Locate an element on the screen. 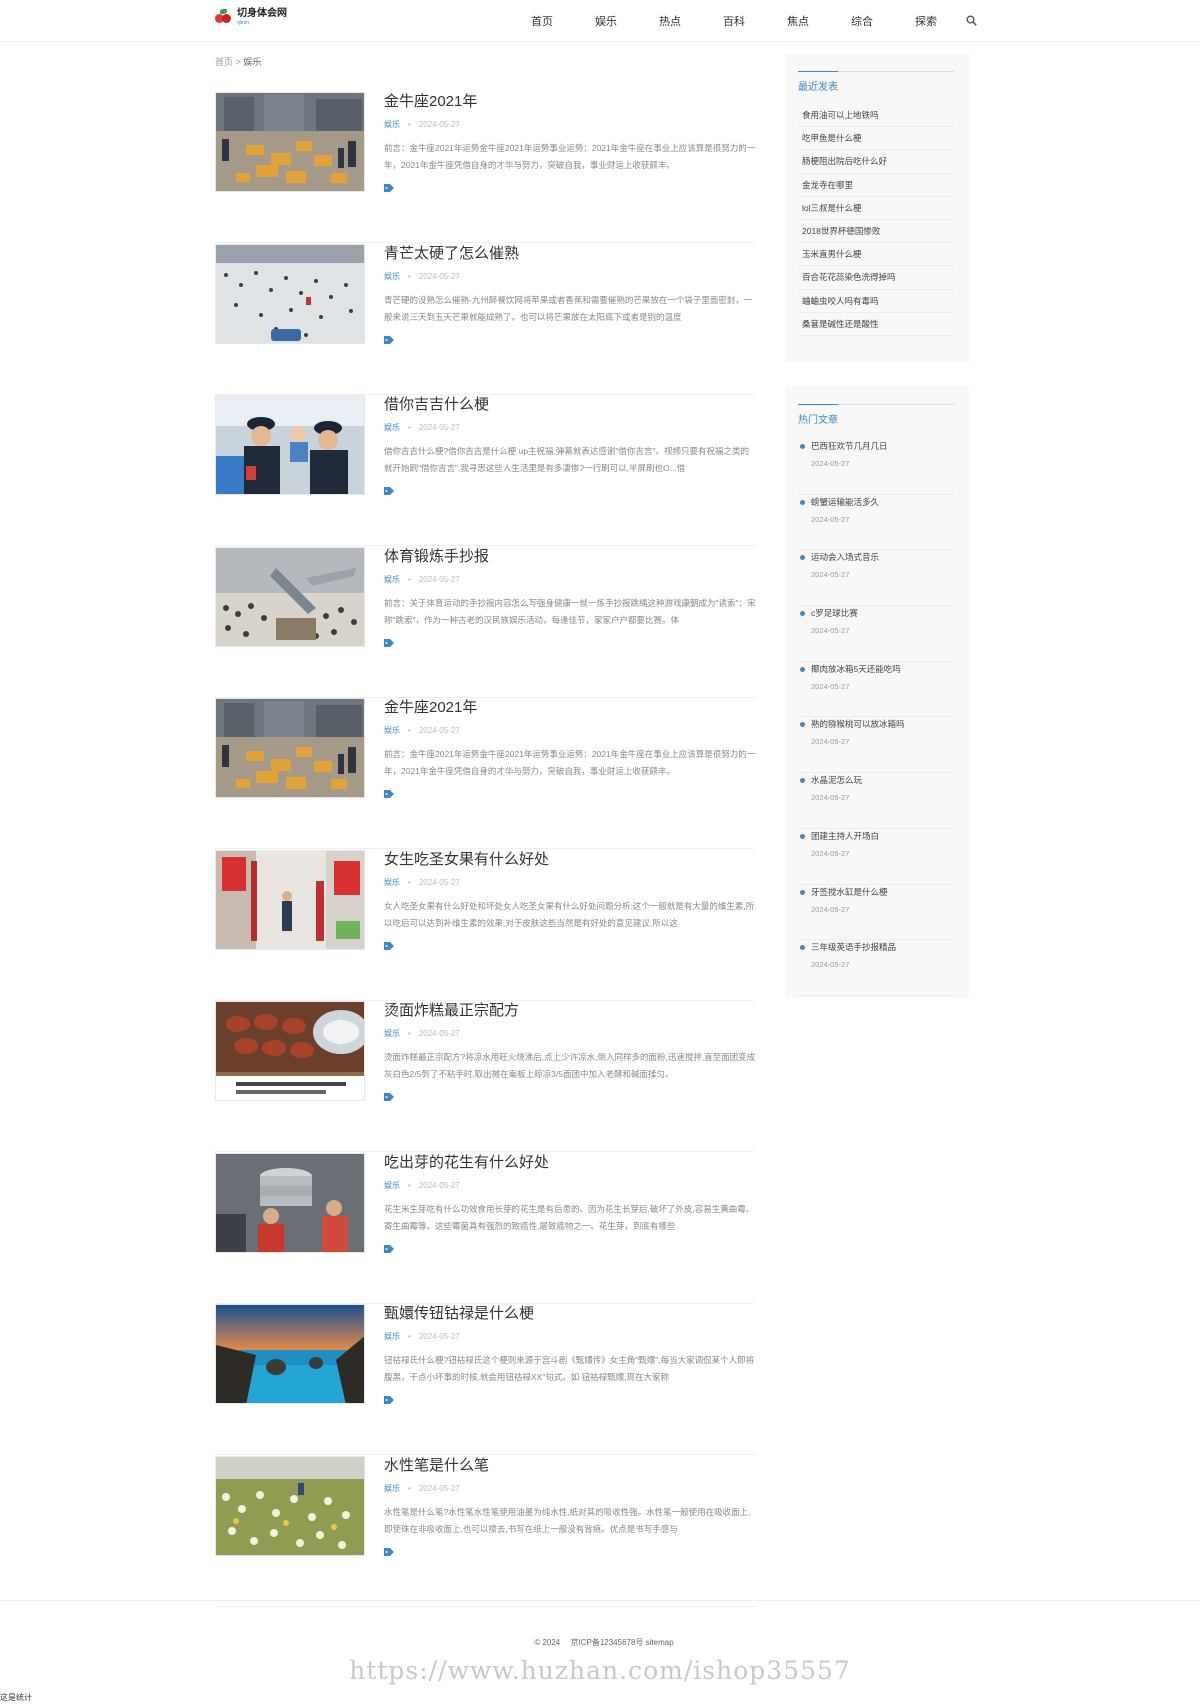  breadcrumb-home: 首页 is located at coordinates (224, 62).